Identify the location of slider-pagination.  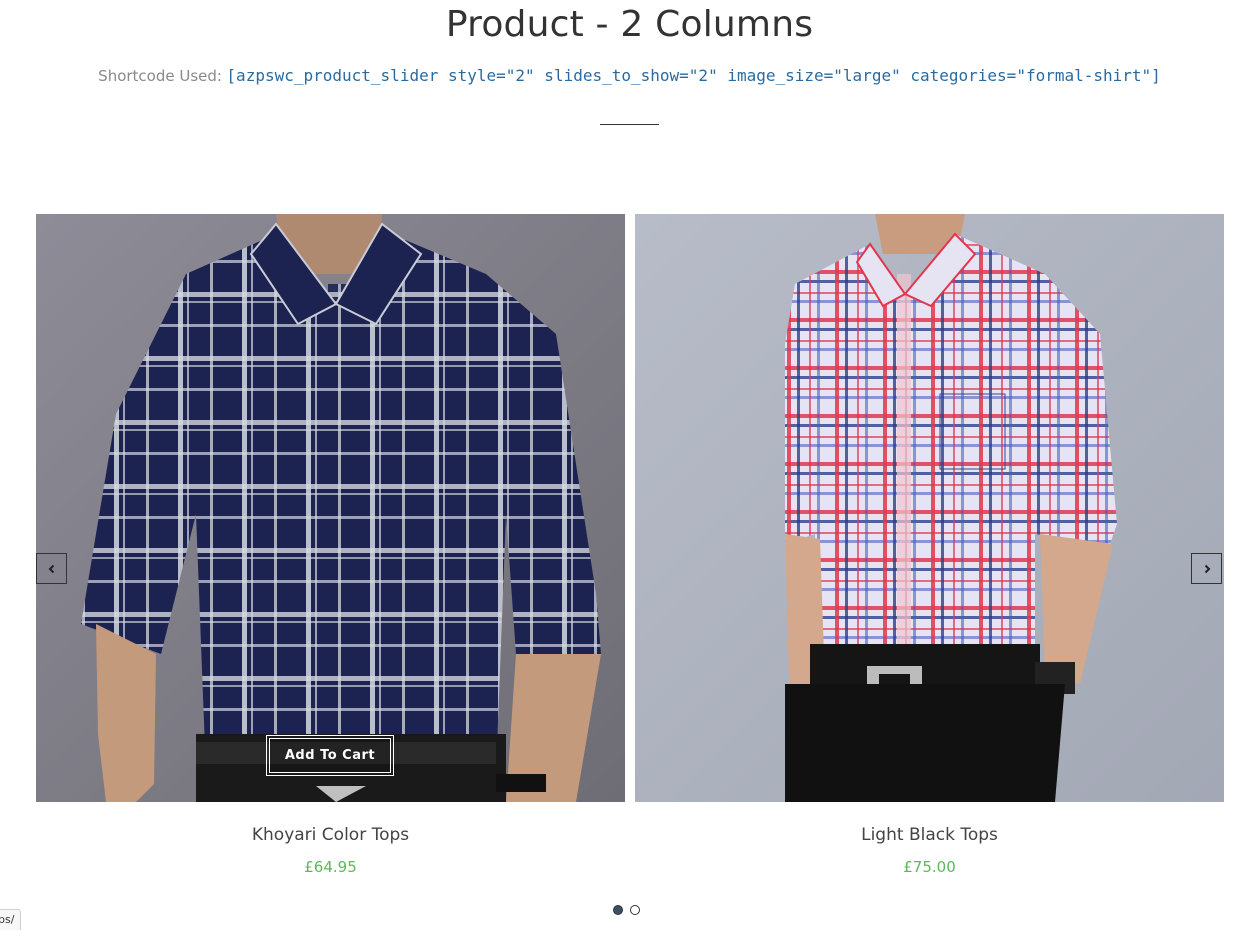
(626, 910).